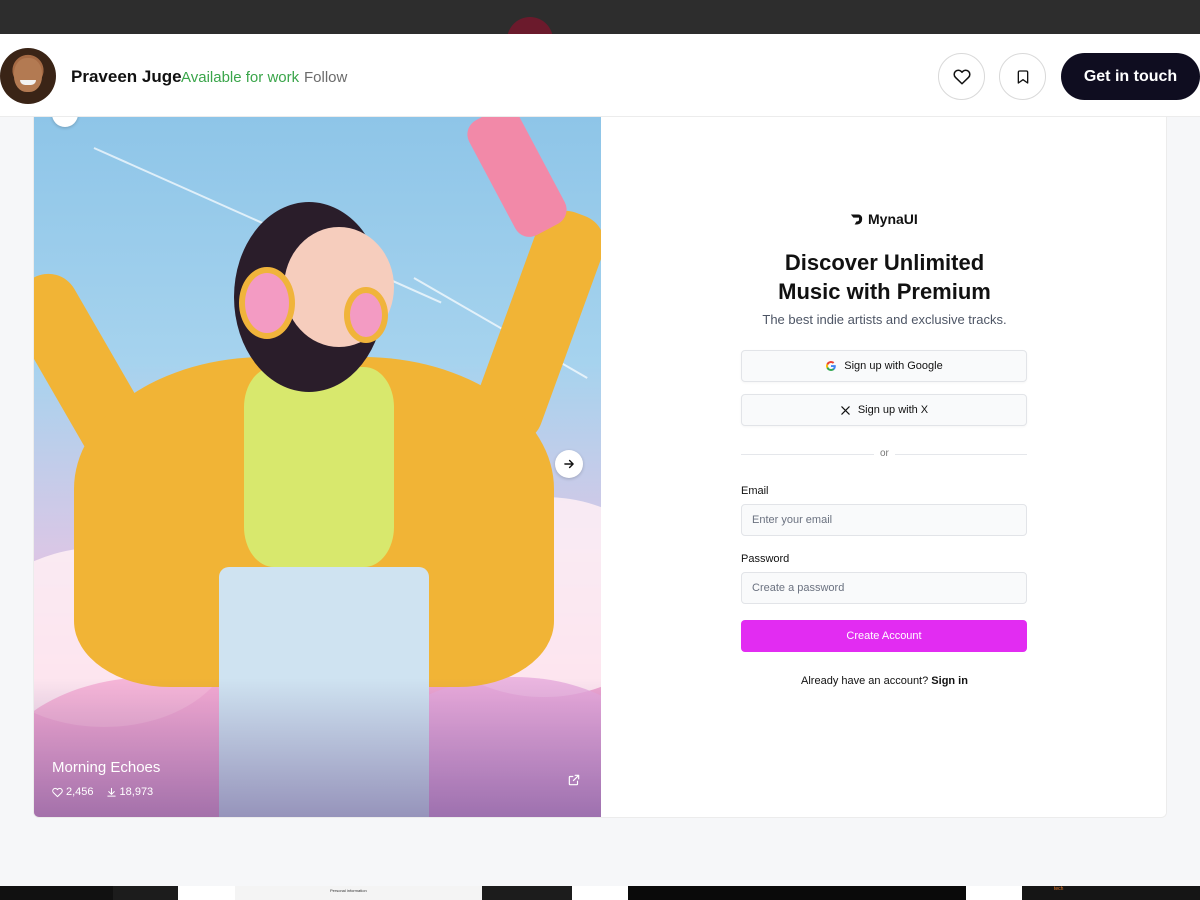 Image resolution: width=1200 pixels, height=900 pixels. What do you see at coordinates (80, 792) in the screenshot?
I see `likes-count: 2,456` at bounding box center [80, 792].